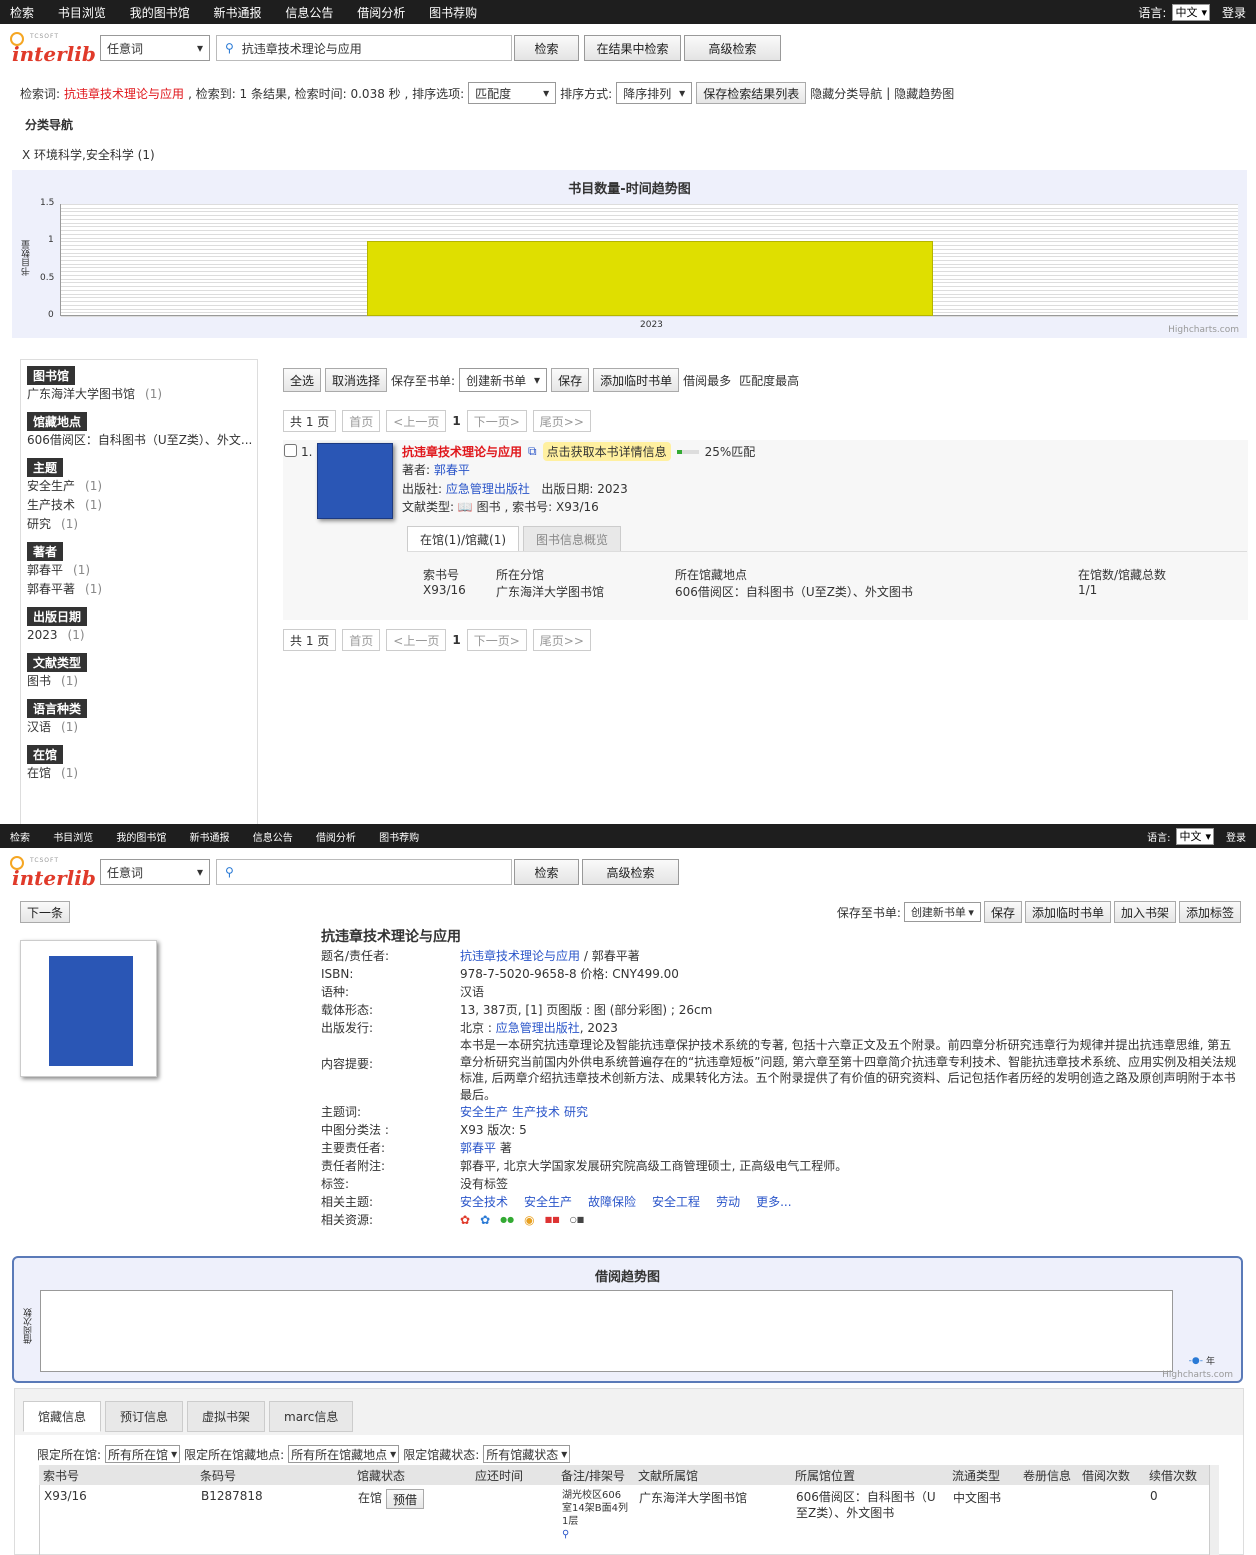 Image resolution: width=1256 pixels, height=1555 pixels. What do you see at coordinates (529, 1220) in the screenshot?
I see `resource-icon-4: ◉` at bounding box center [529, 1220].